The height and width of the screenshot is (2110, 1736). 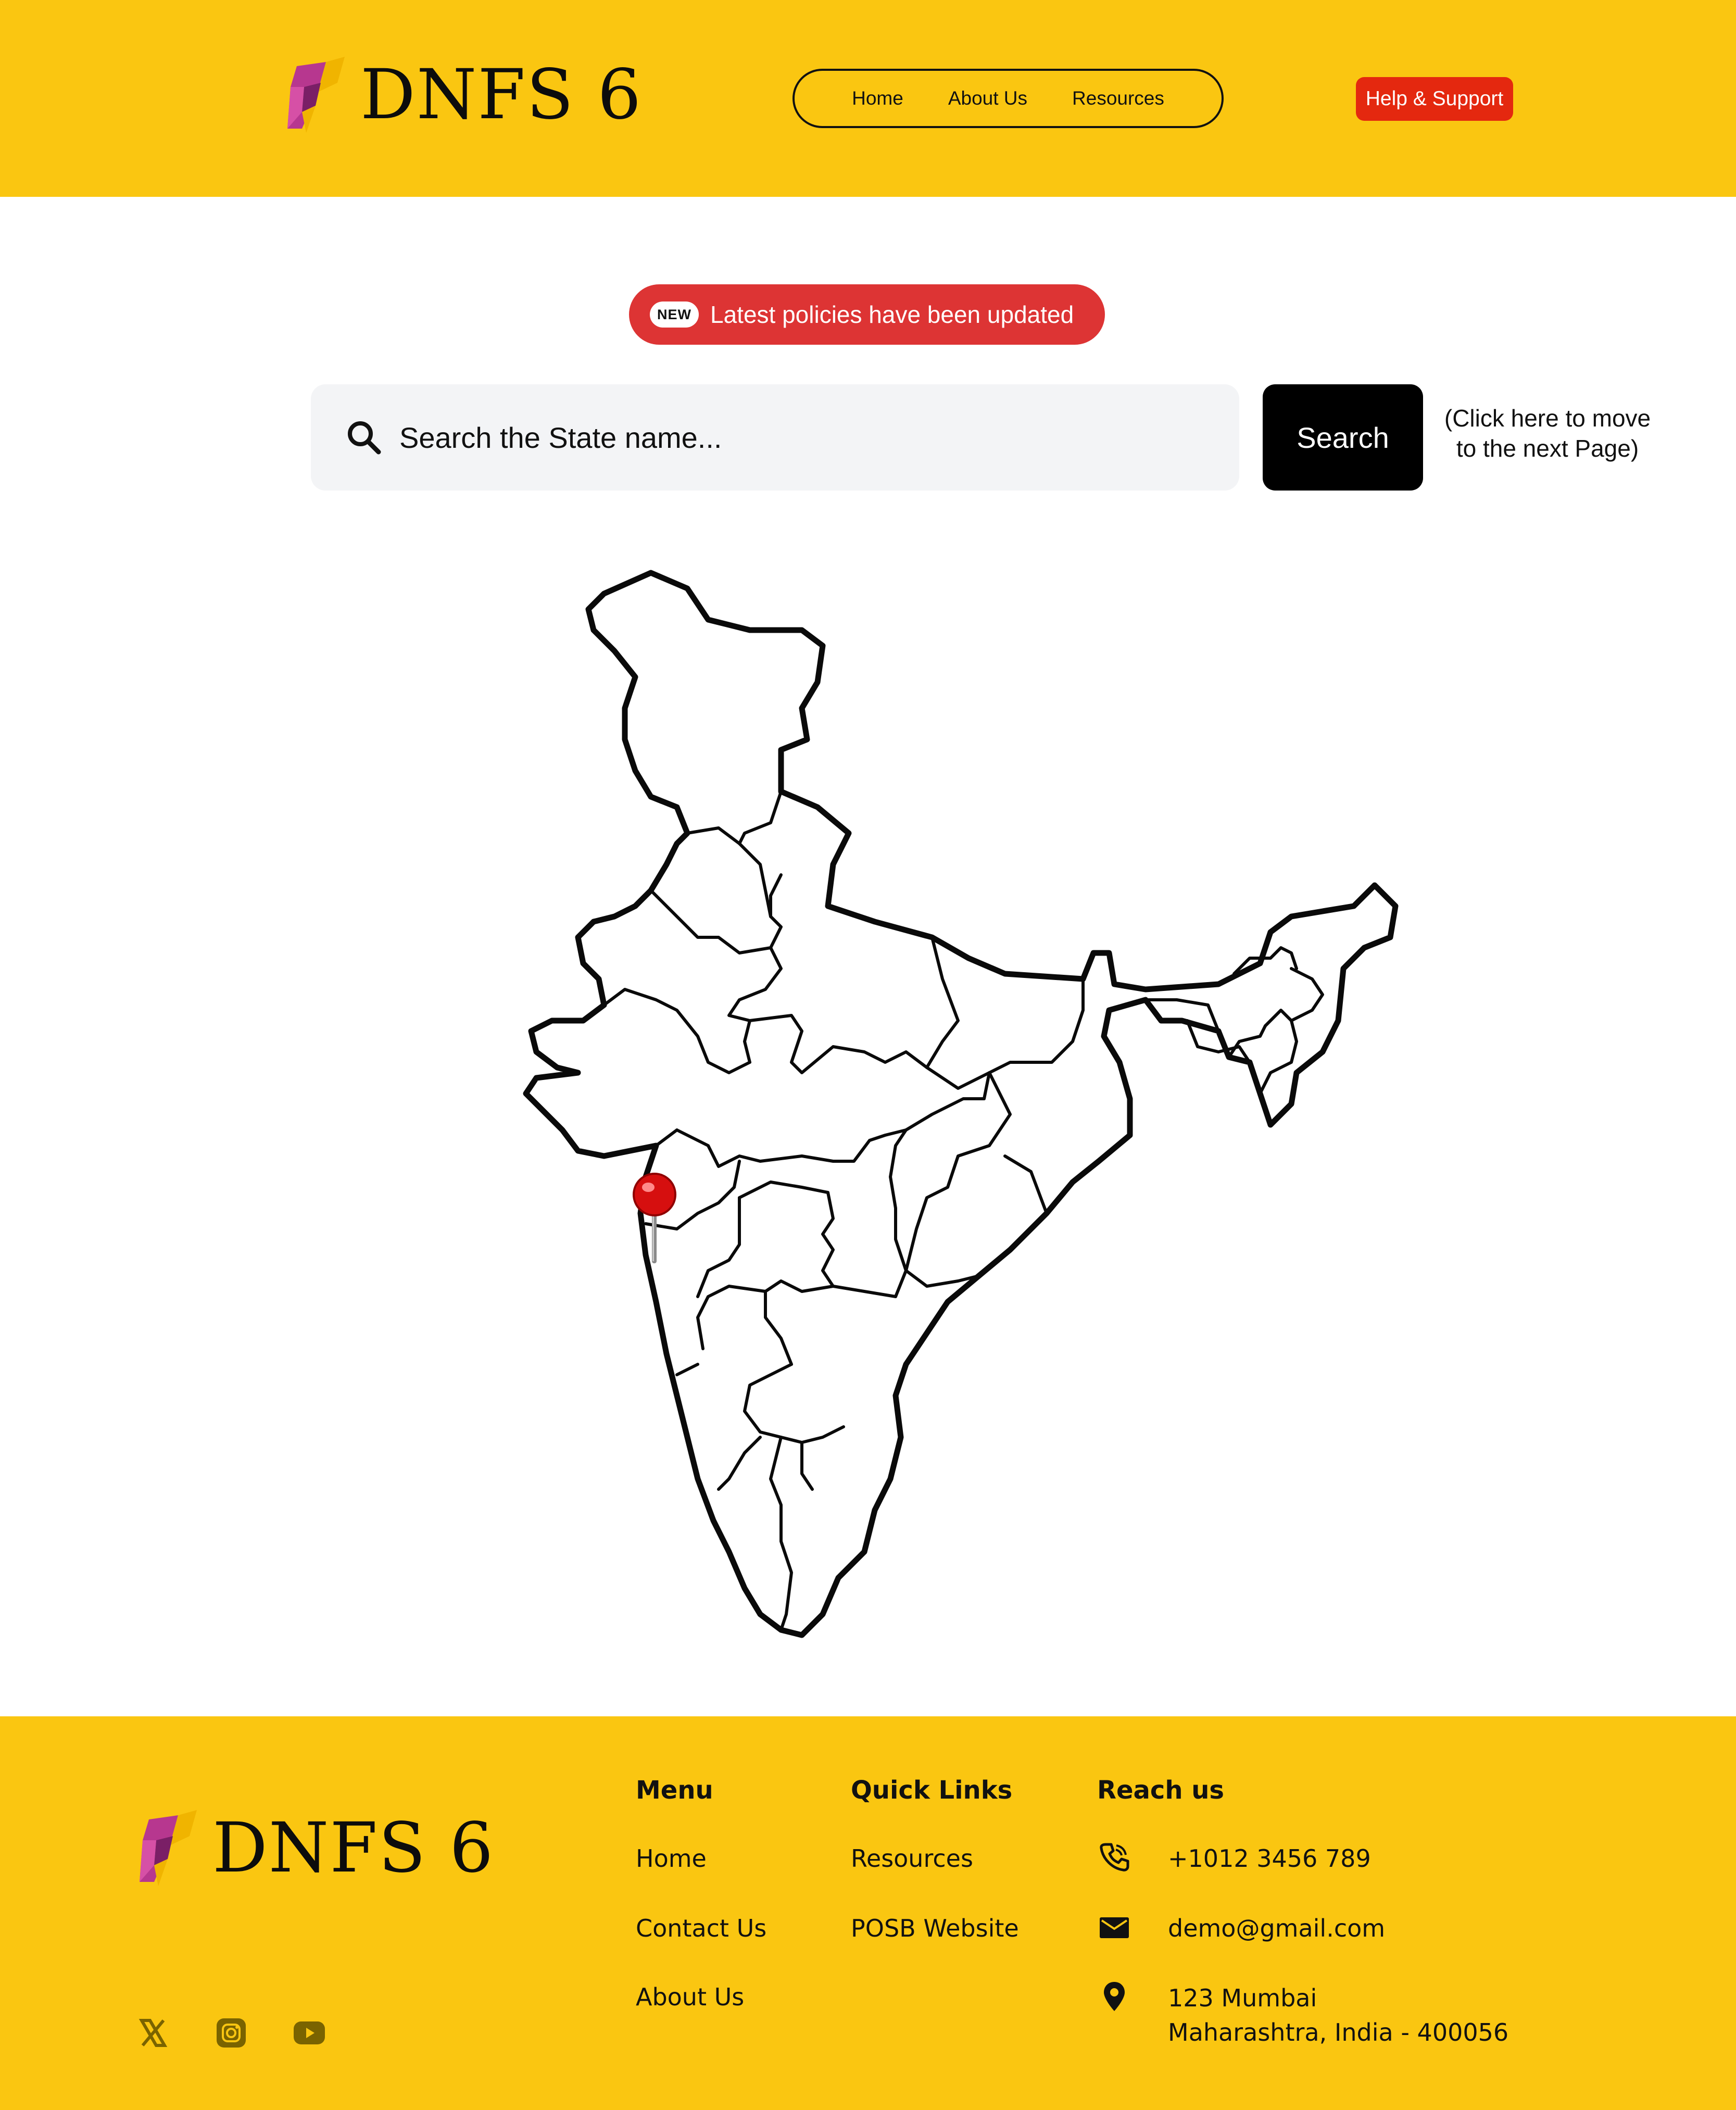 I want to click on help-support-button: Help & Support, so click(x=1435, y=99).